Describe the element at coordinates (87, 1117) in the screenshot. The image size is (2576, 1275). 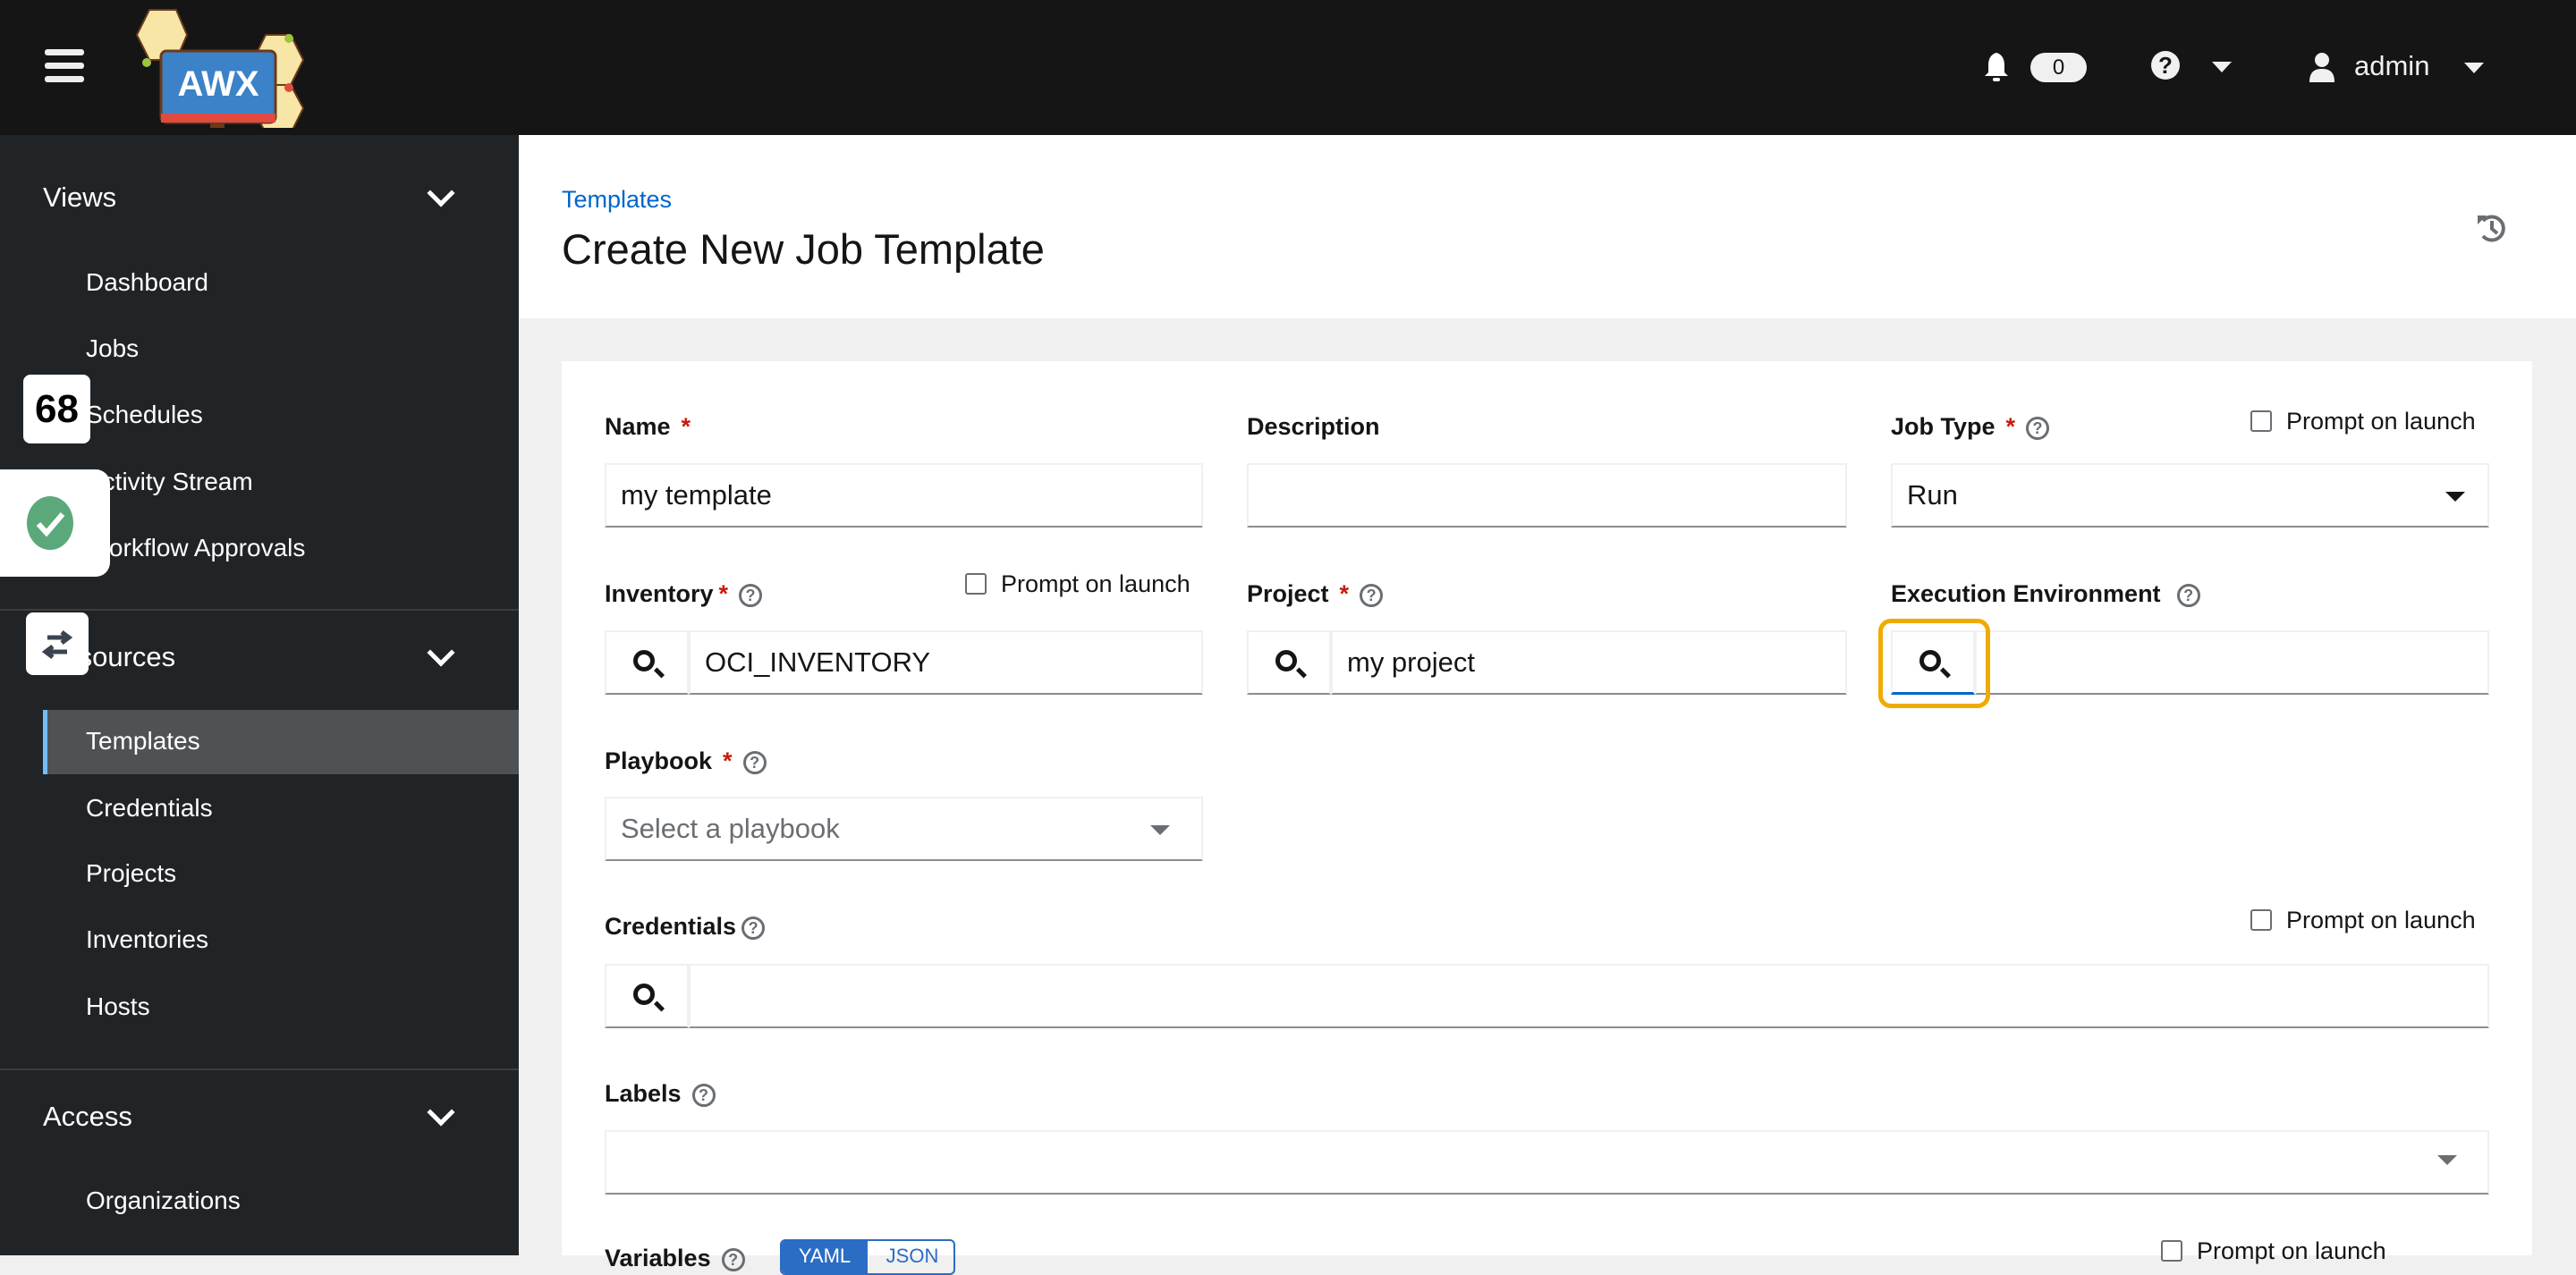
I see `nav-group-access: Access` at that location.